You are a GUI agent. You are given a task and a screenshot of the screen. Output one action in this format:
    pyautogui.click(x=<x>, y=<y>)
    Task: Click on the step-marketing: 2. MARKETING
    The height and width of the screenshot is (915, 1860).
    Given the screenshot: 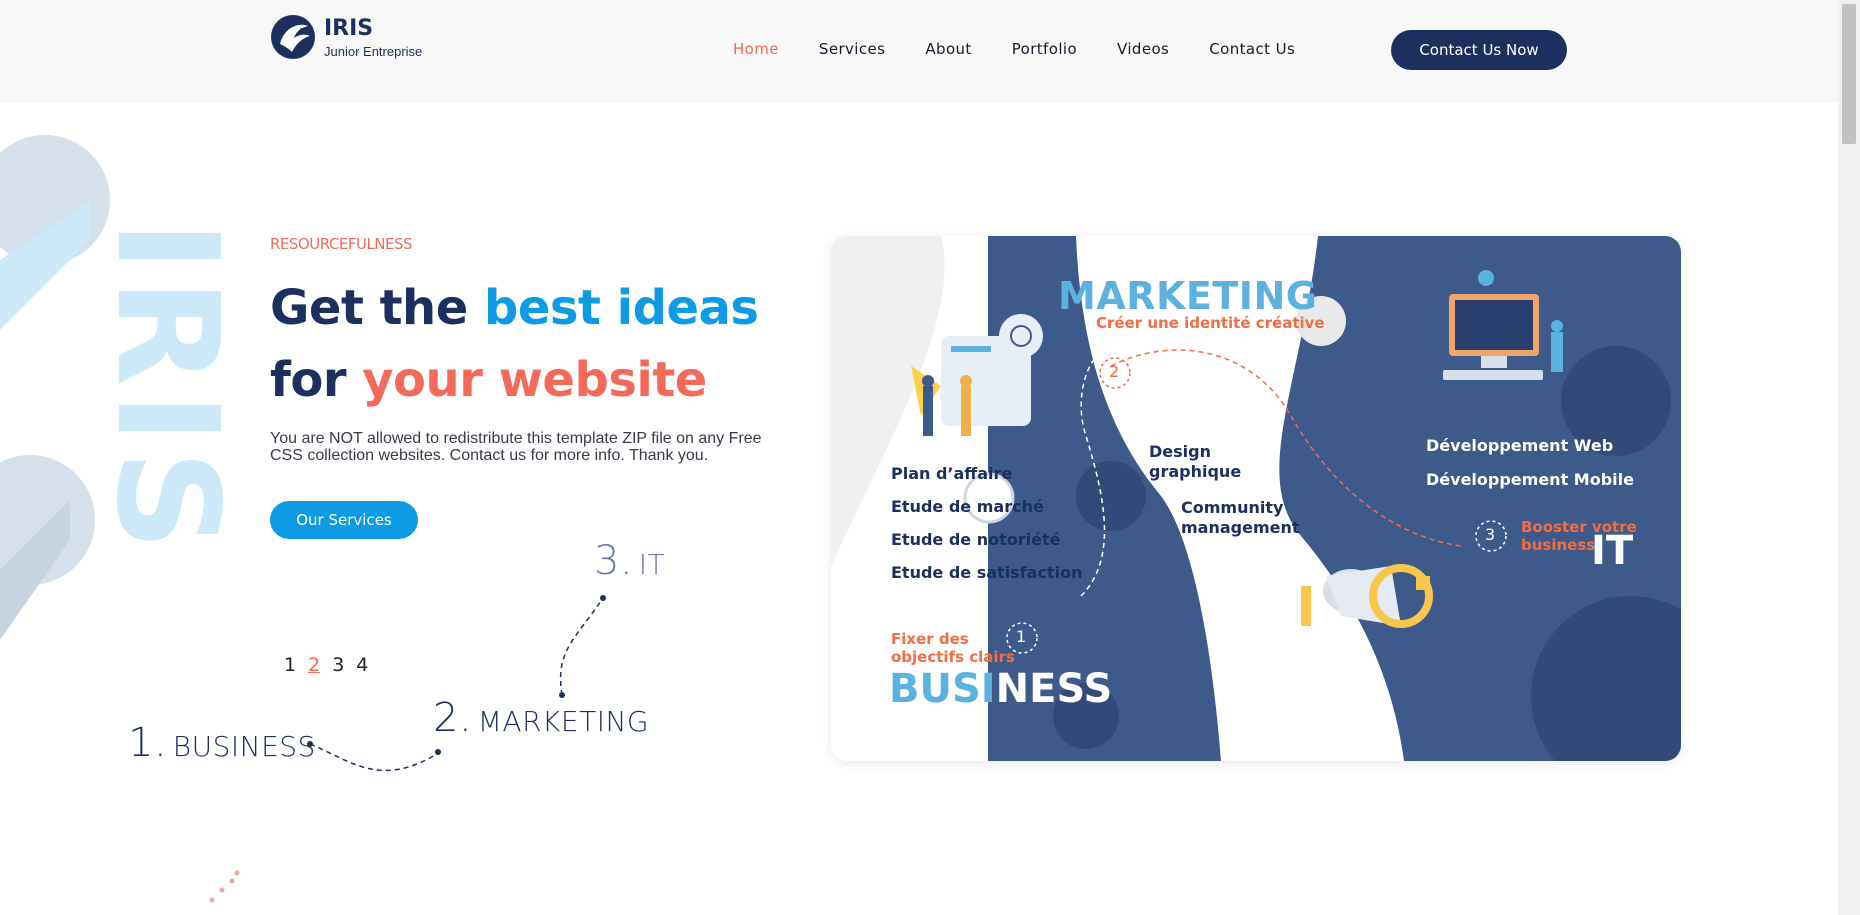 What is the action you would take?
    pyautogui.click(x=541, y=718)
    